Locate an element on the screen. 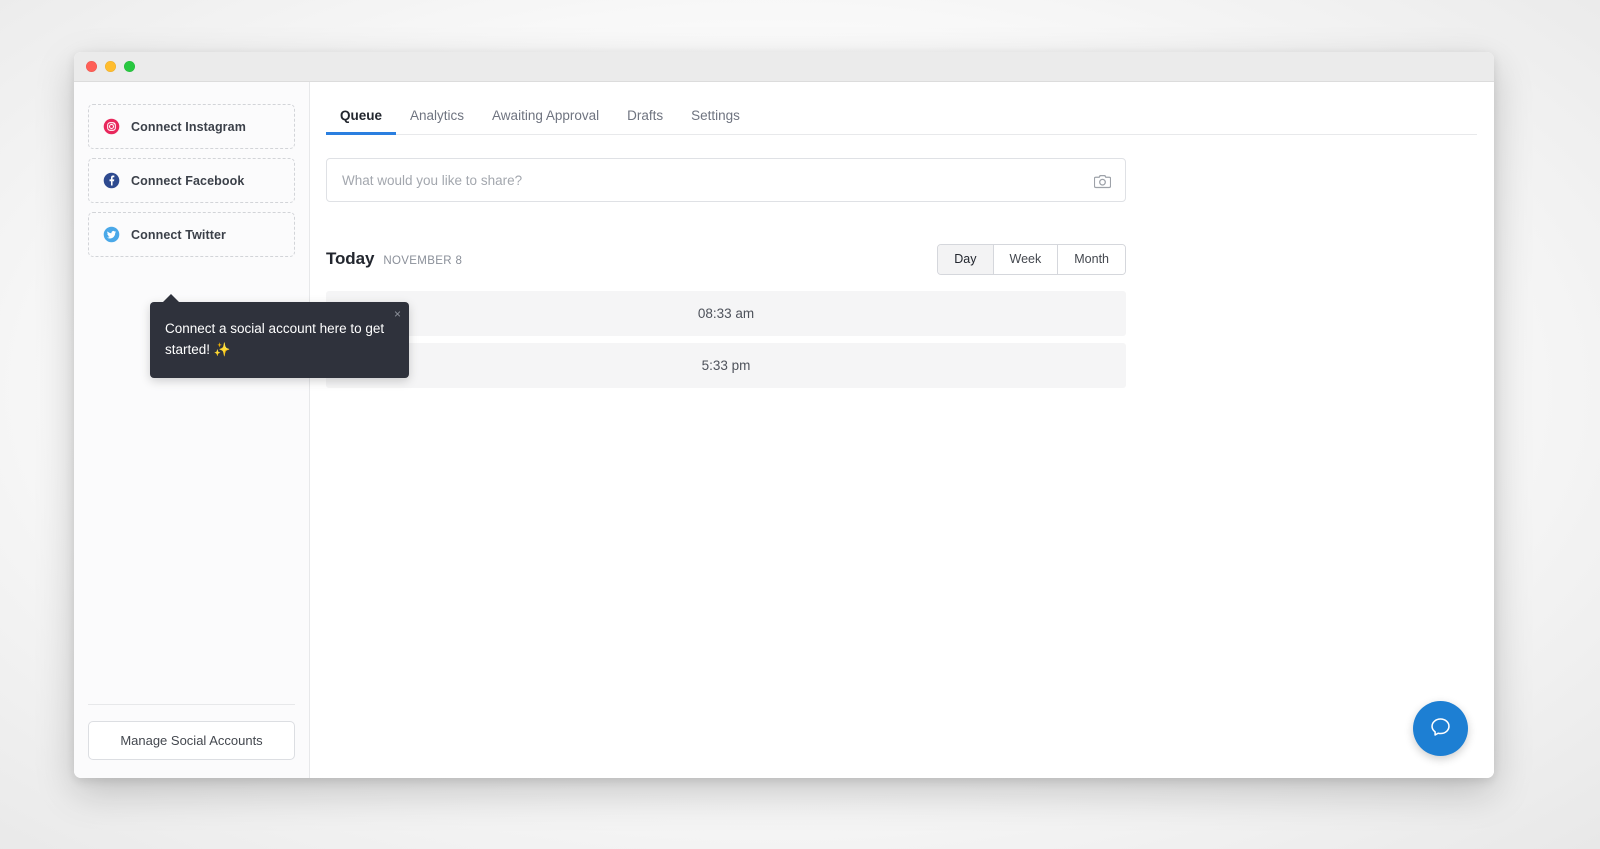 This screenshot has width=1600, height=849. connect-facebook-button: Connect Facebook is located at coordinates (191, 180).